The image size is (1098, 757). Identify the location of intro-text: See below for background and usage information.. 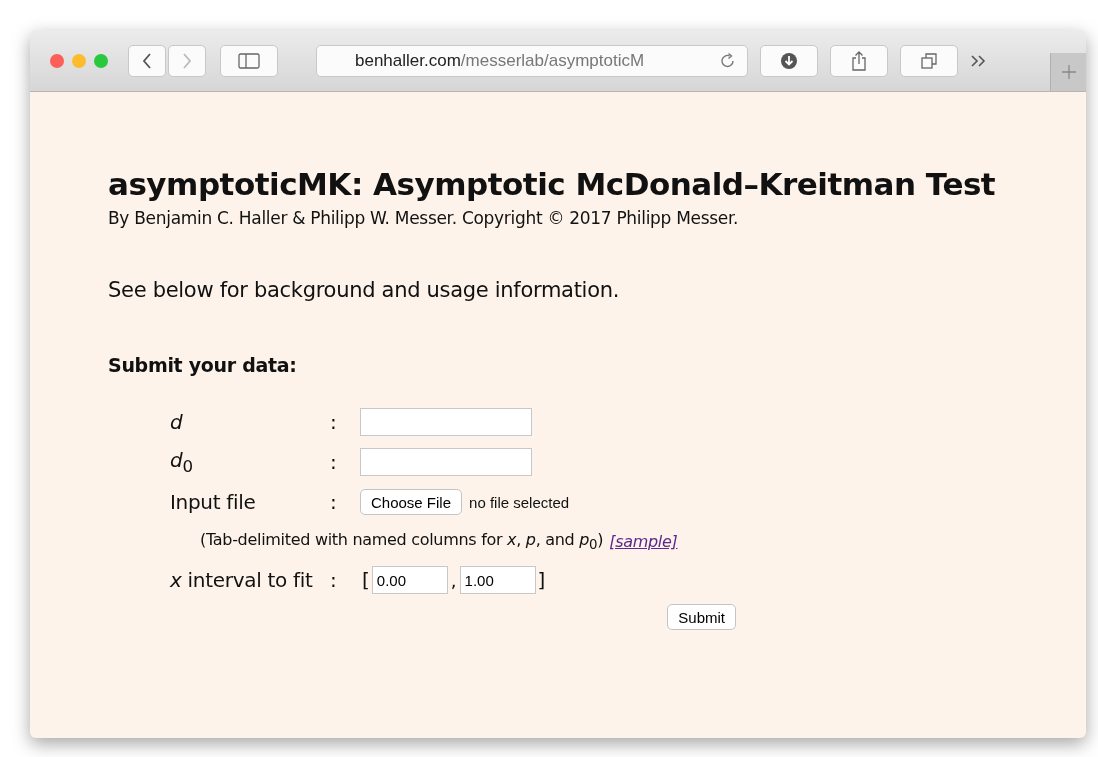
(364, 290).